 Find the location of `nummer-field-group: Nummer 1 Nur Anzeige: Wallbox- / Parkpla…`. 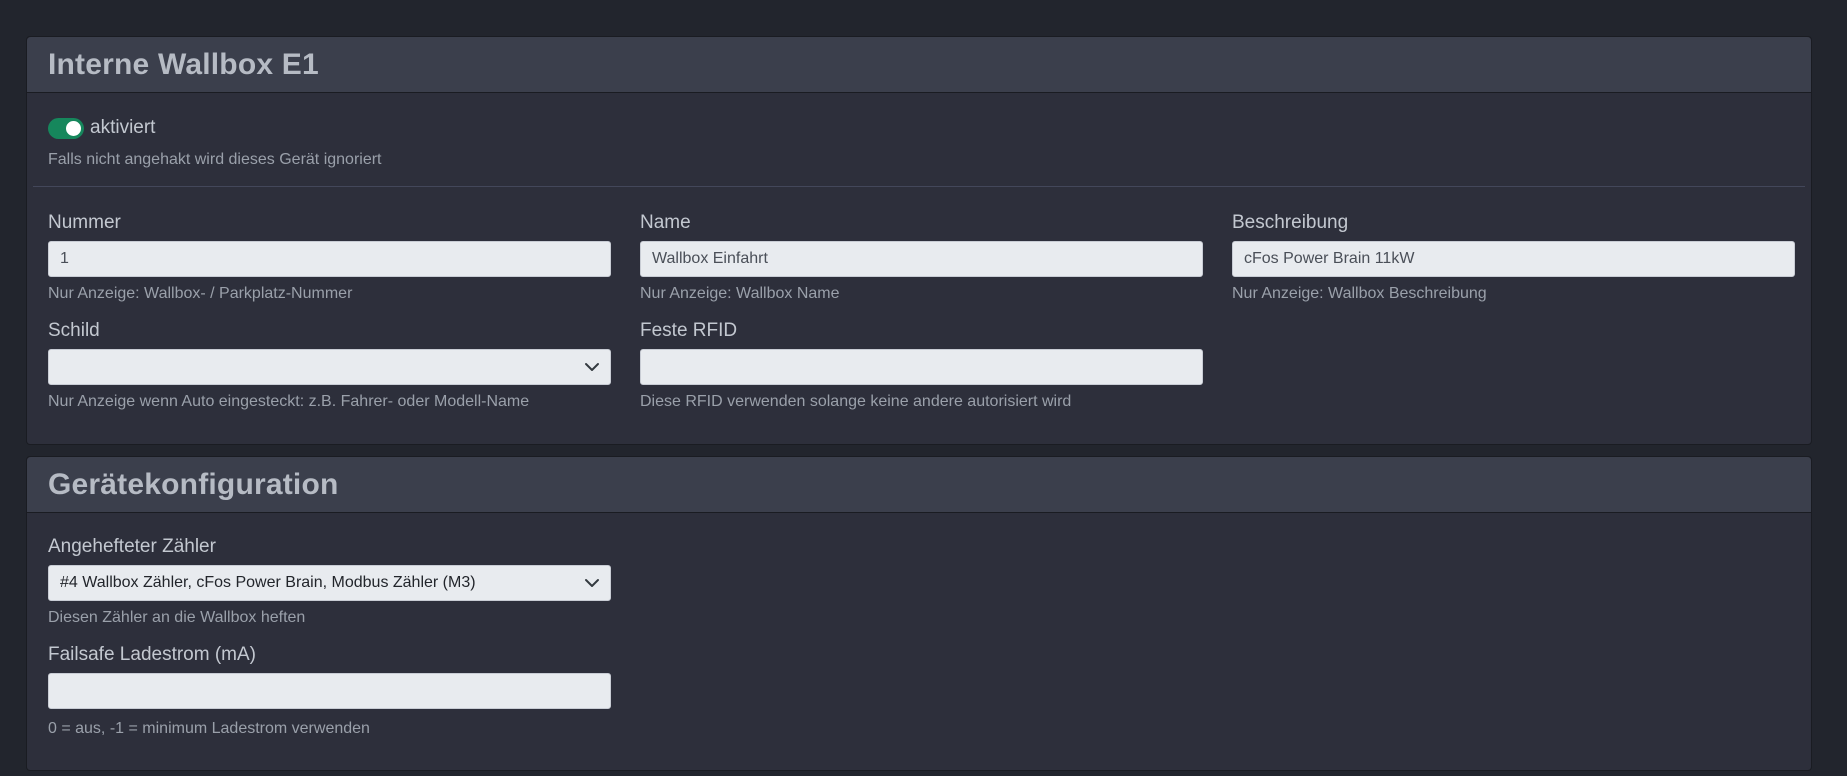

nummer-field-group: Nummer 1 Nur Anzeige: Wallbox- / Parkpla… is located at coordinates (329, 257).